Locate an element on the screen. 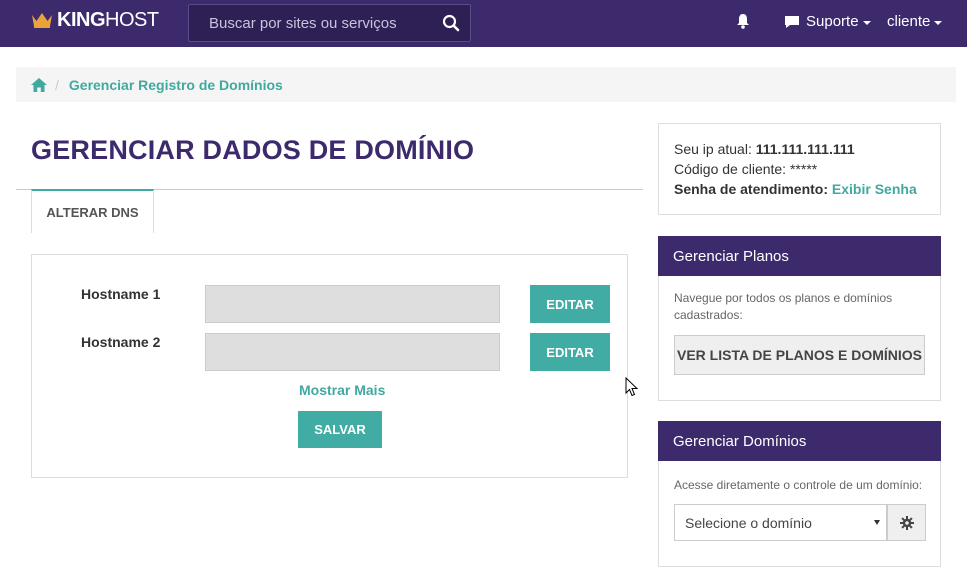 The image size is (967, 575). support-menu: Suporte is located at coordinates (827, 21).